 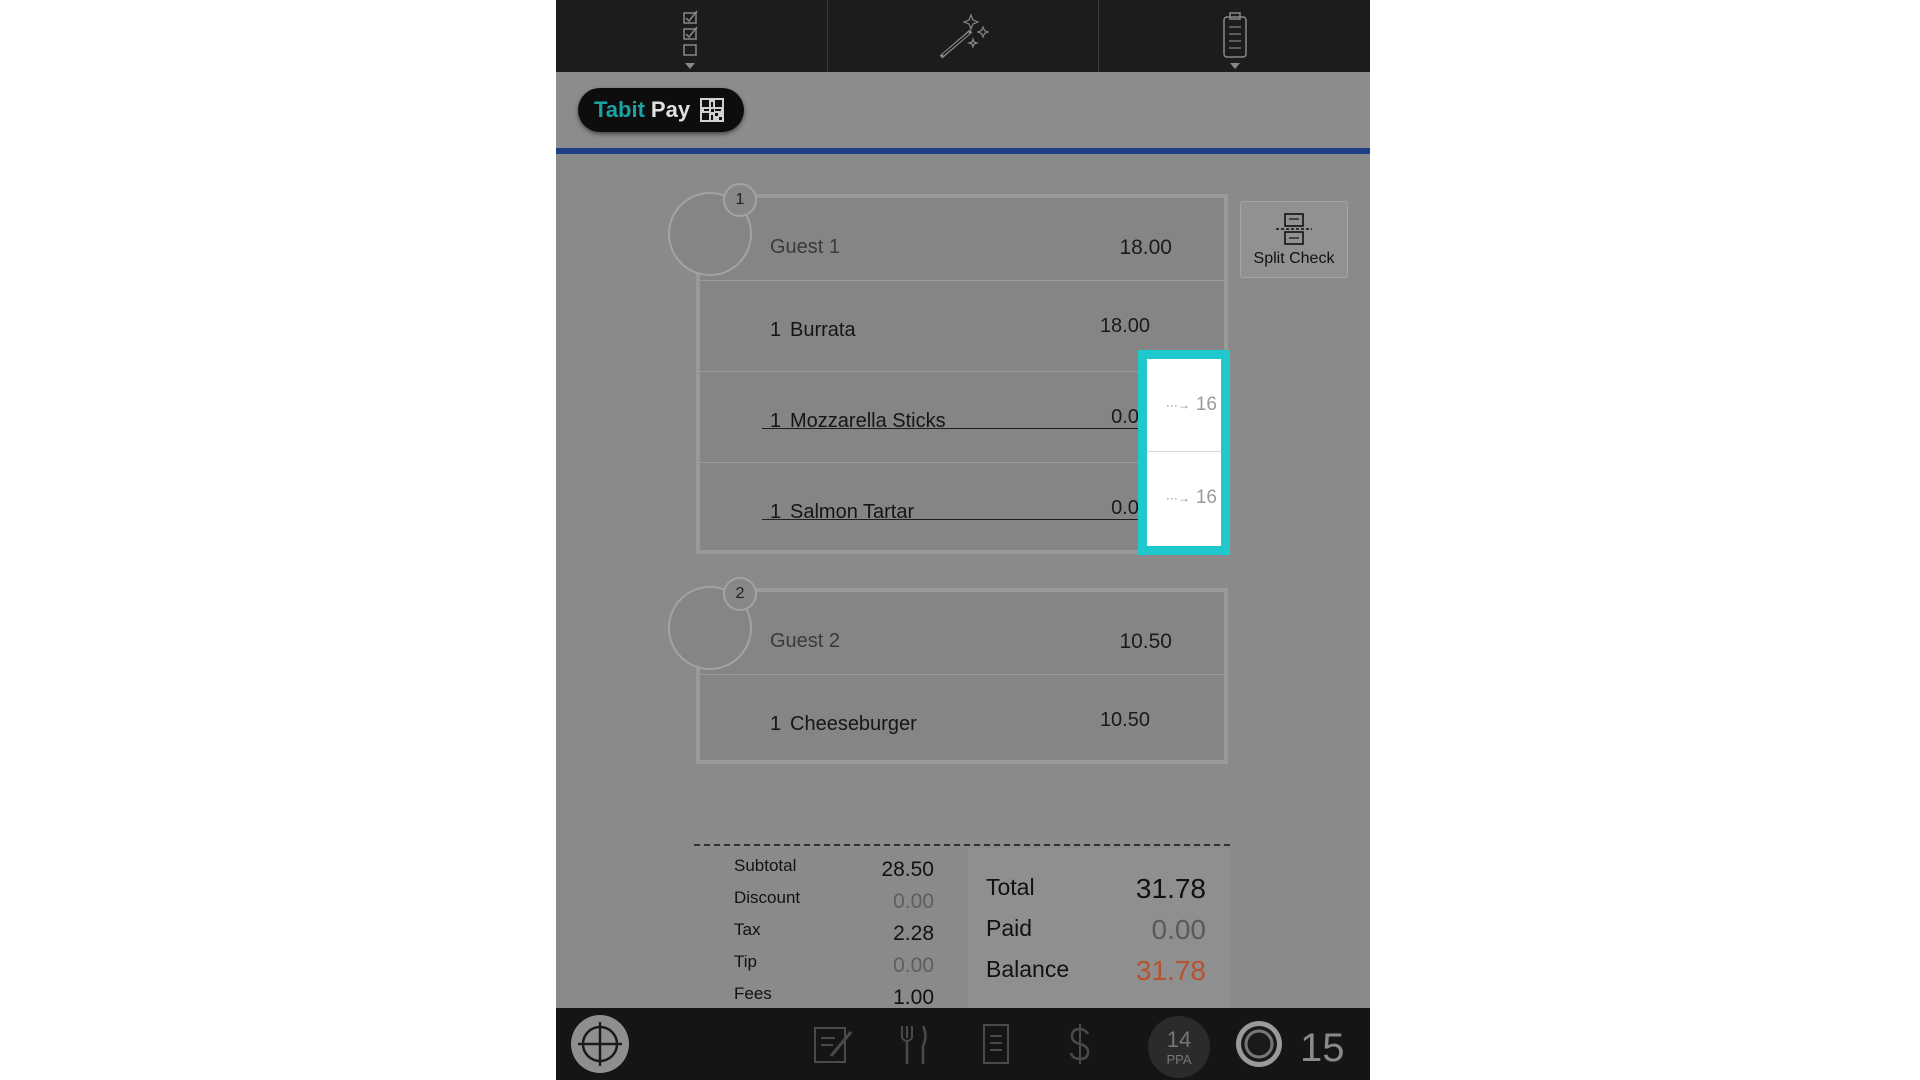 What do you see at coordinates (963, 1044) in the screenshot?
I see `bottom-navbar: 14 PPA 15` at bounding box center [963, 1044].